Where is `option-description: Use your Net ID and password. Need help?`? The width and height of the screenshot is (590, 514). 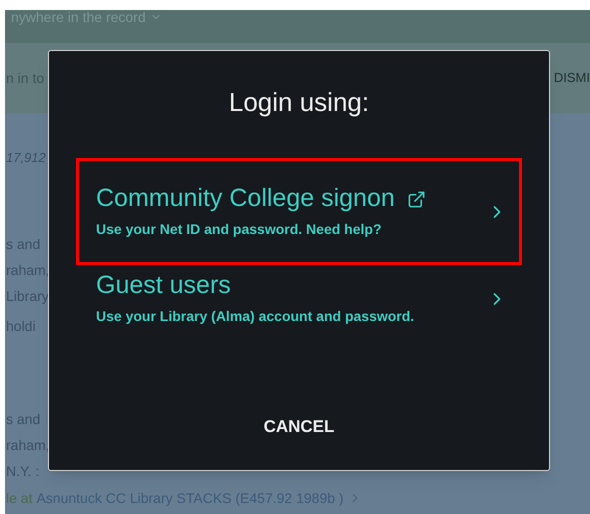
option-description: Use your Net ID and password. Need help? is located at coordinates (239, 229).